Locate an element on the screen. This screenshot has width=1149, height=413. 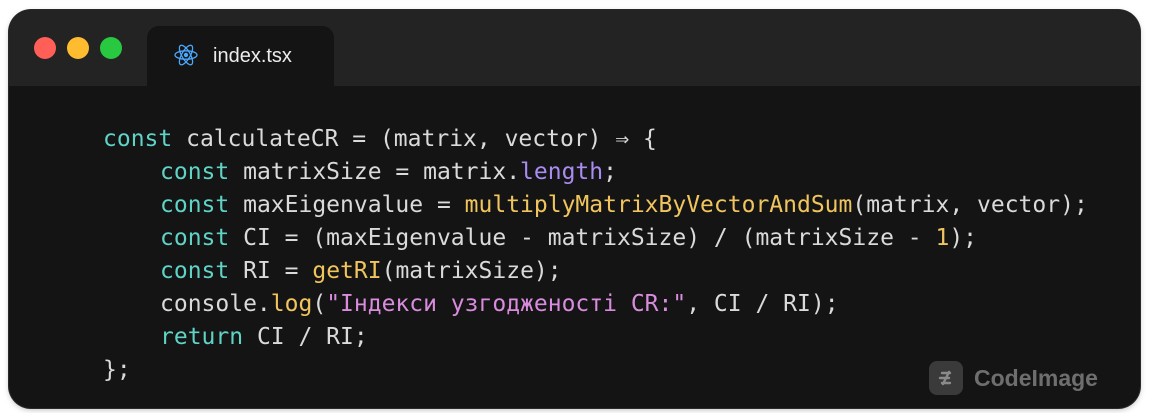
keyword-token: return is located at coordinates (202, 337).